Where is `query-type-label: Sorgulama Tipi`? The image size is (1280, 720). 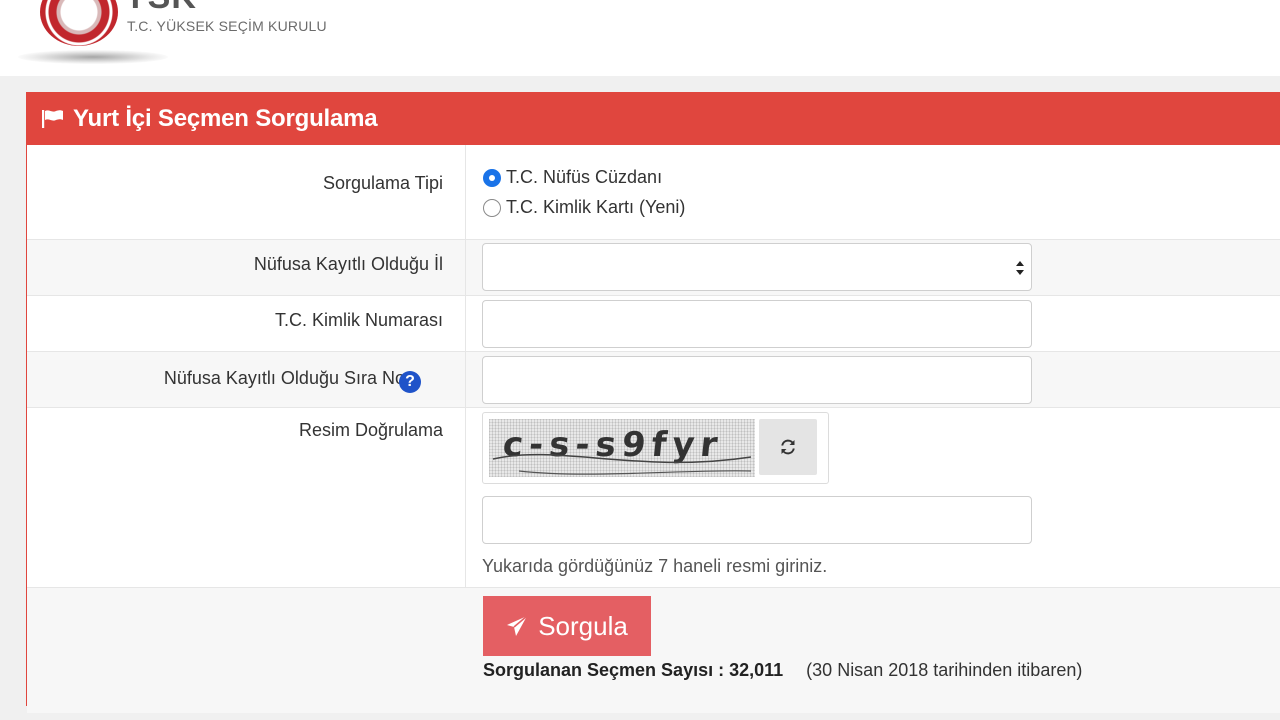
query-type-label: Sorgulama Tipi is located at coordinates (382, 183).